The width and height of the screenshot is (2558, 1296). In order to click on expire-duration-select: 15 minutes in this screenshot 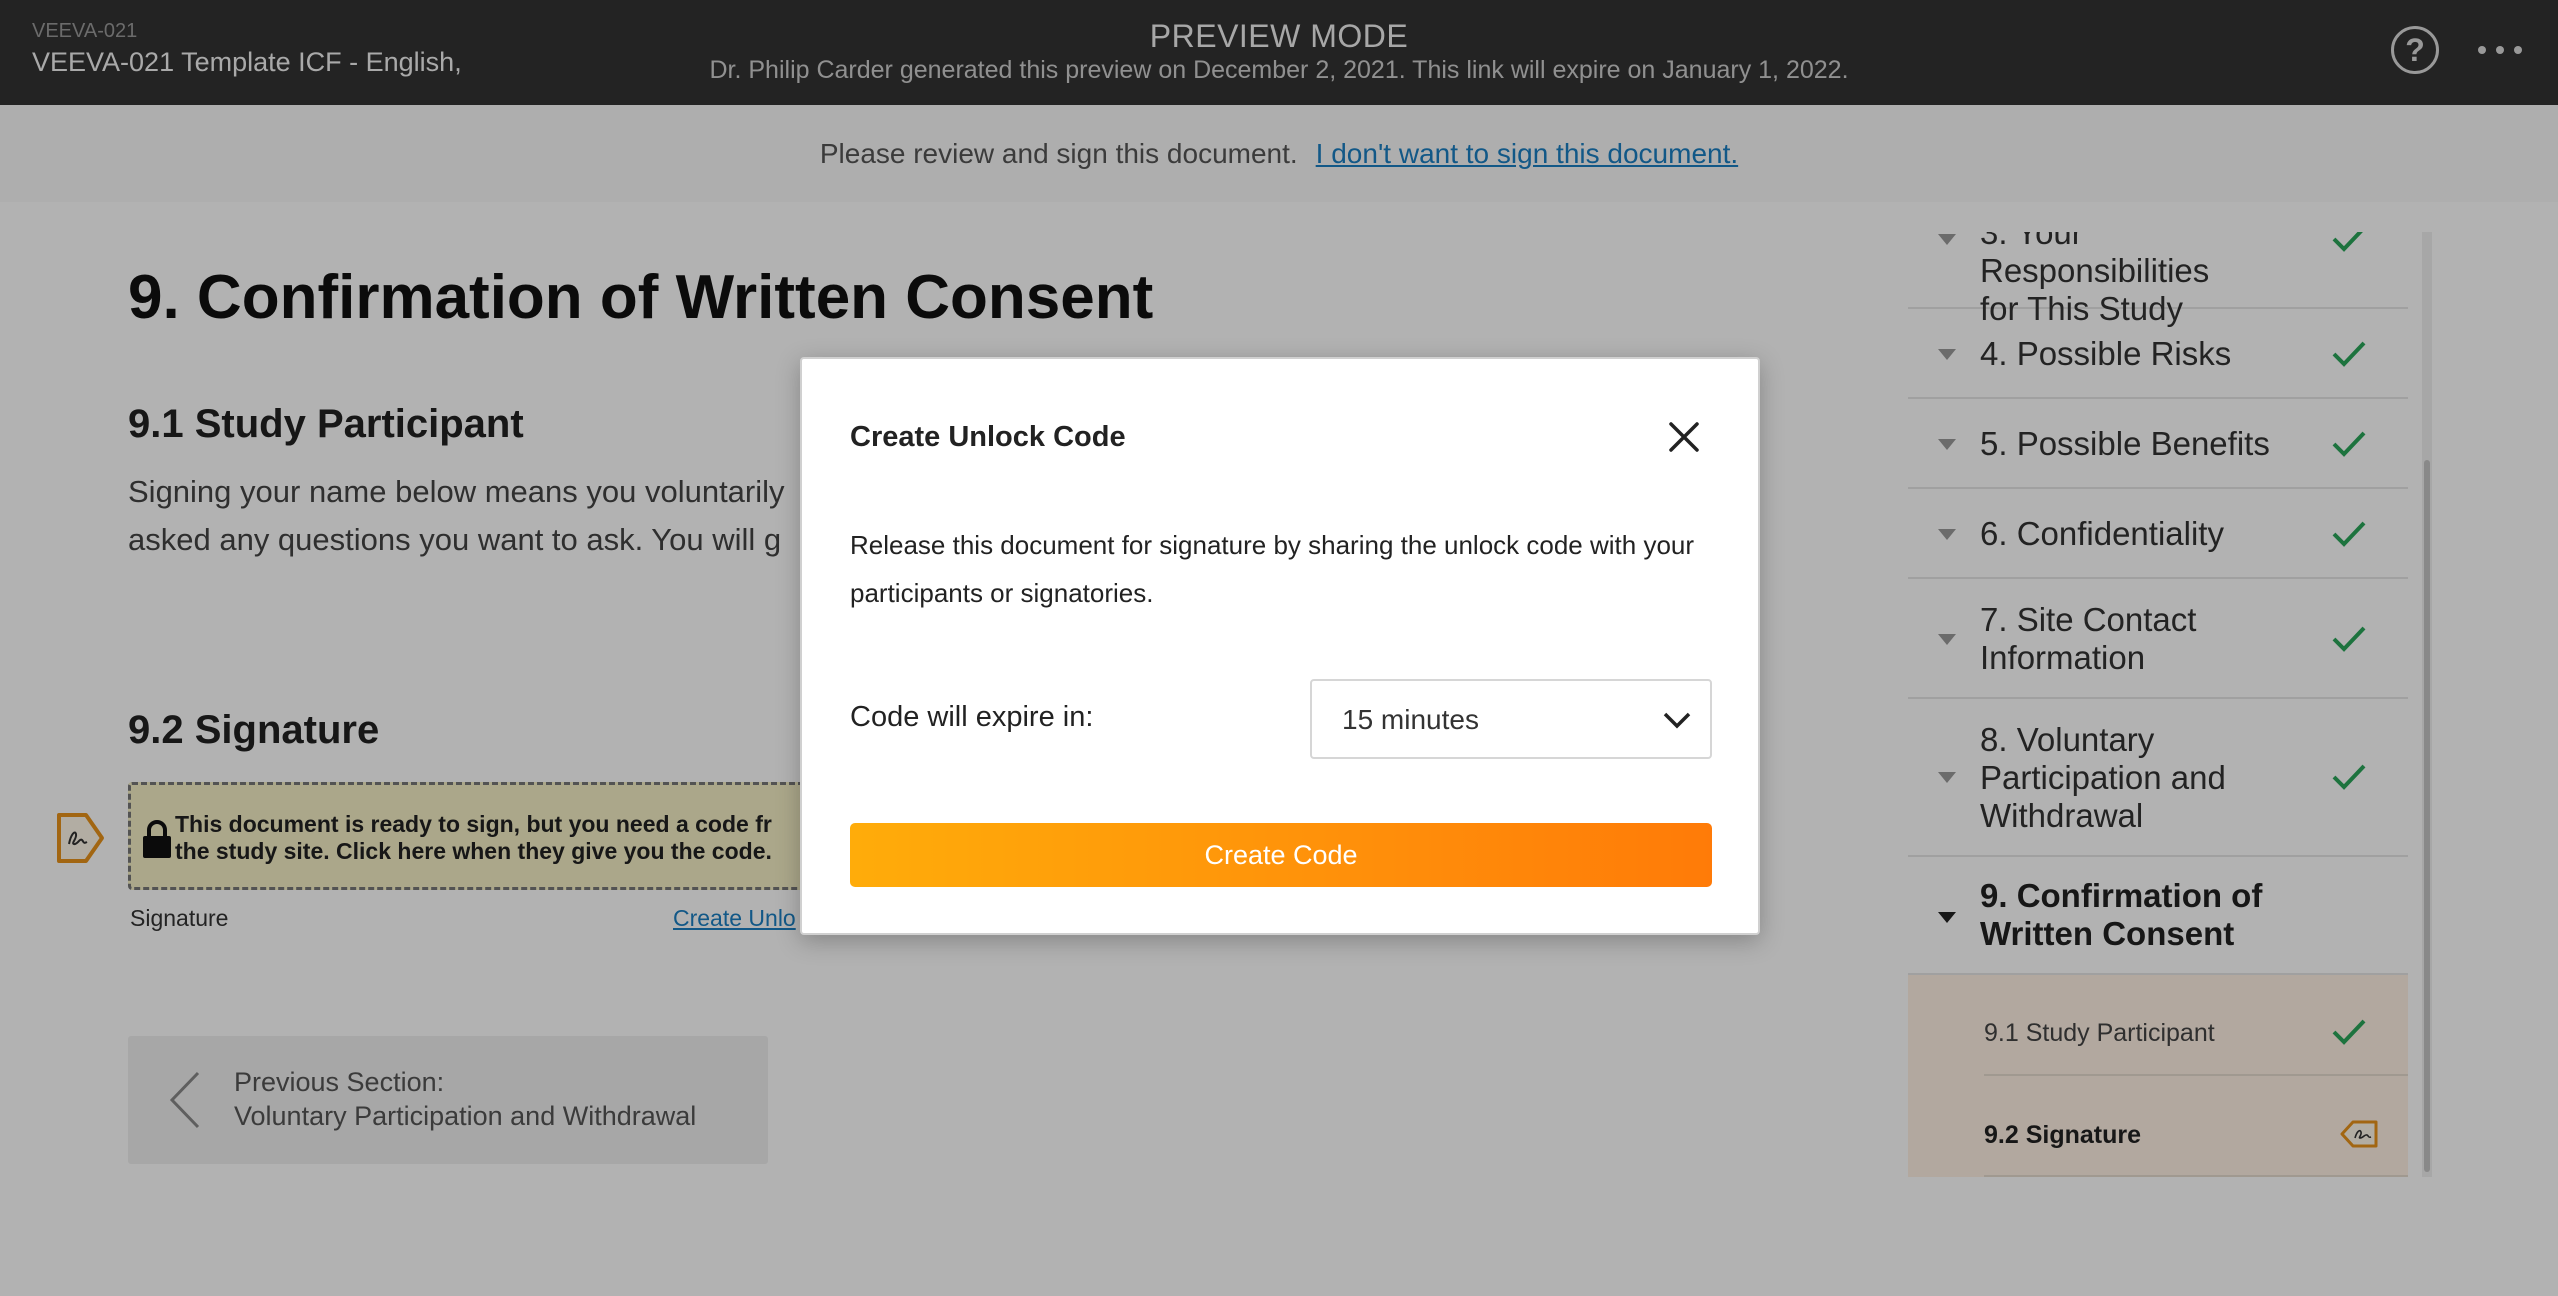, I will do `click(1511, 719)`.